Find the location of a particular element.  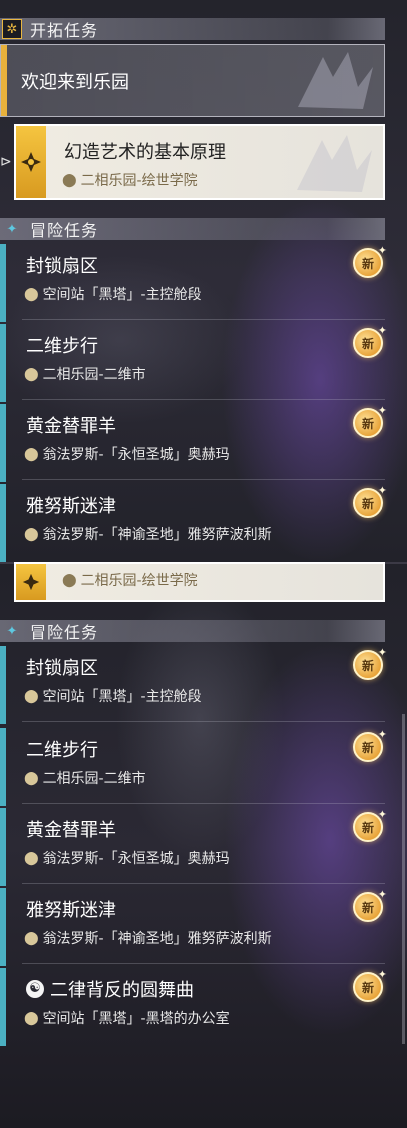

swirl-icon: ☯ is located at coordinates (35, 989).